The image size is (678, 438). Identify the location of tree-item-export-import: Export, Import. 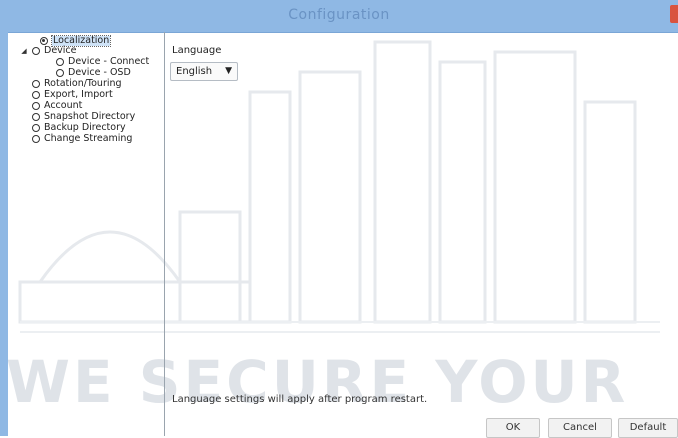
(72, 95).